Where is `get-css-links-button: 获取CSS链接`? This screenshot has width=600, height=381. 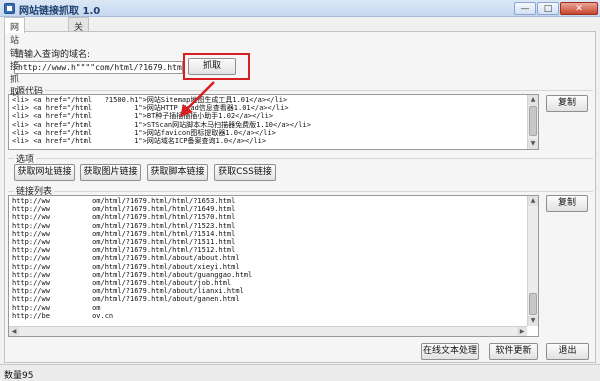
get-css-links-button: 获取CSS链接 is located at coordinates (245, 172).